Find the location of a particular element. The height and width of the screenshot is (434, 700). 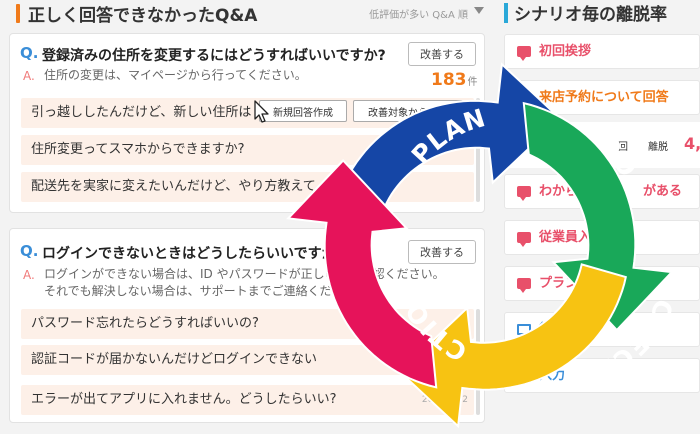

answer-text: 住所の変更は、マイページから行ってください。 is located at coordinates (175, 75).